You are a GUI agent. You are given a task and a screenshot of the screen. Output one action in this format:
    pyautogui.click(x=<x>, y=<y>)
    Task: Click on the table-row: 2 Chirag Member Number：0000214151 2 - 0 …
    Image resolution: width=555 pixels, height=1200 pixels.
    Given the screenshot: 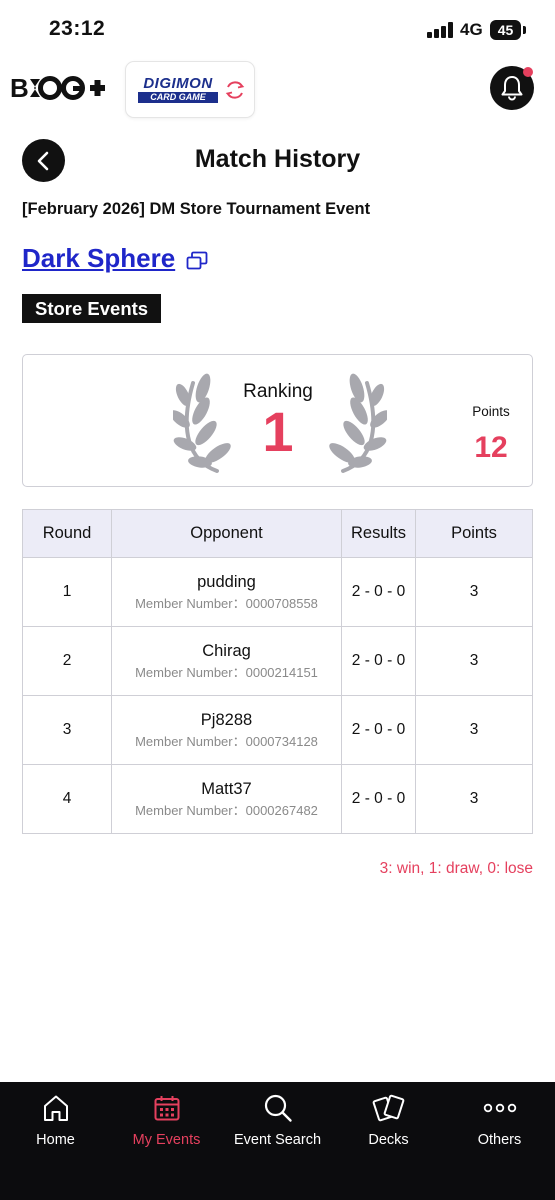 What is the action you would take?
    pyautogui.click(x=277, y=661)
    